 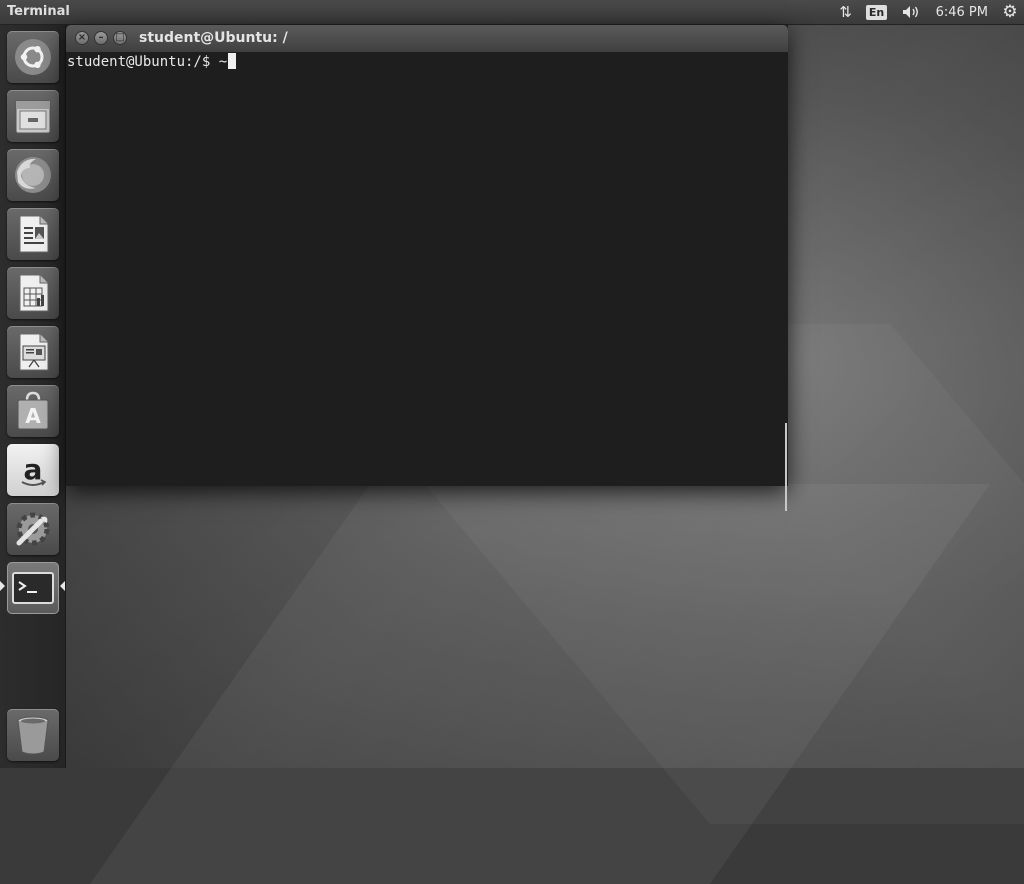 I want to click on launcher-item-settings, so click(x=33, y=529).